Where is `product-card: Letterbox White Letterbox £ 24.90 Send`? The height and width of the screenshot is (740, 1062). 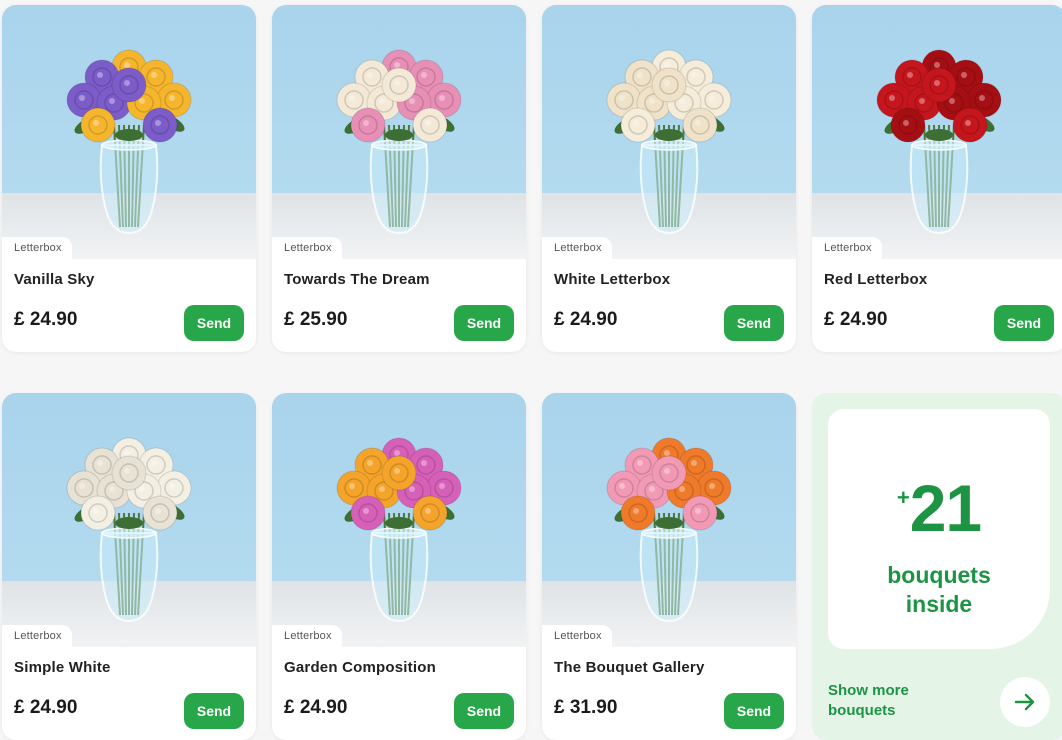 product-card: Letterbox White Letterbox £ 24.90 Send is located at coordinates (669, 178).